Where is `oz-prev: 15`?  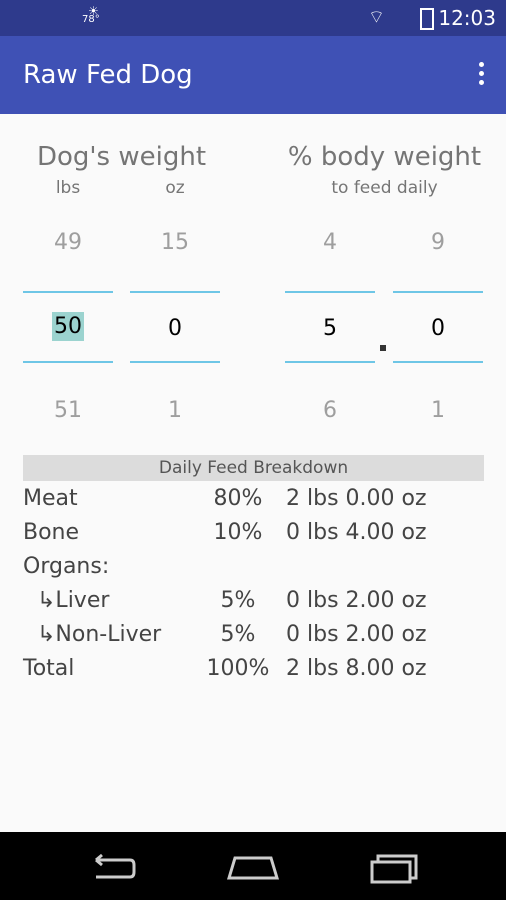
oz-prev: 15 is located at coordinates (175, 242).